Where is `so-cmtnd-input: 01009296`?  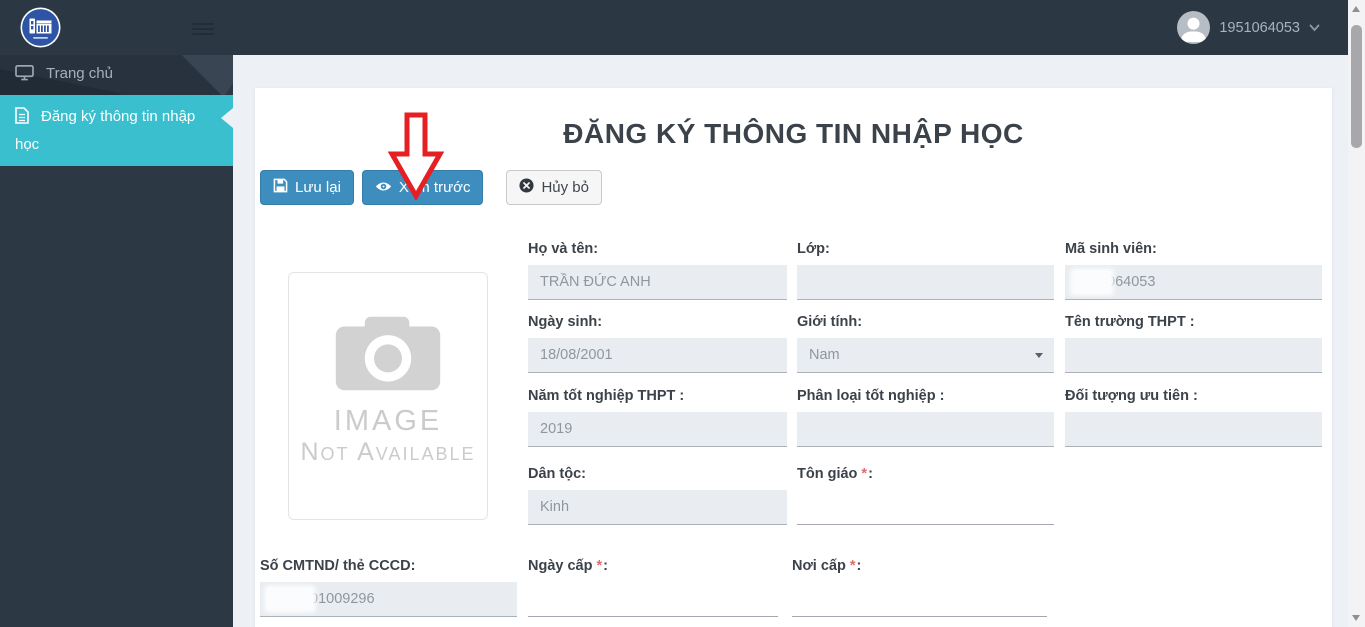
so-cmtnd-input: 01009296 is located at coordinates (388, 599).